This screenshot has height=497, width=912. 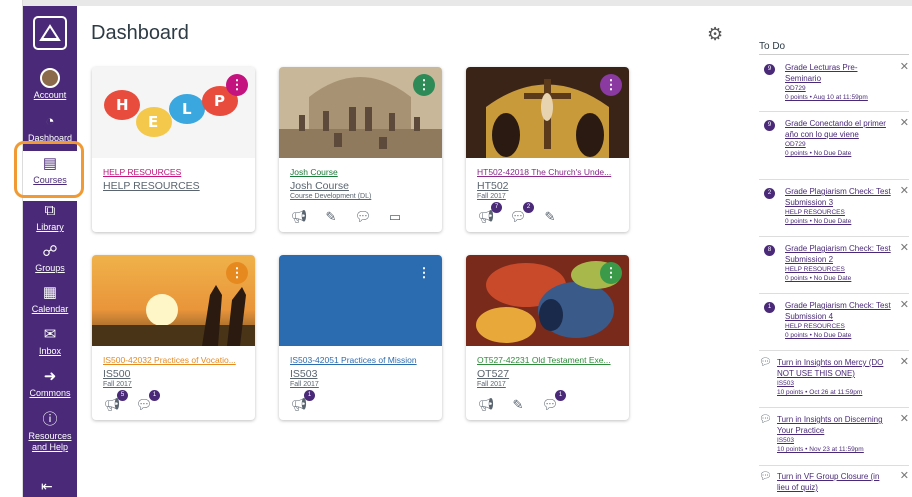 I want to click on nav-resources: ⓘ Resources and Help, so click(x=50, y=432).